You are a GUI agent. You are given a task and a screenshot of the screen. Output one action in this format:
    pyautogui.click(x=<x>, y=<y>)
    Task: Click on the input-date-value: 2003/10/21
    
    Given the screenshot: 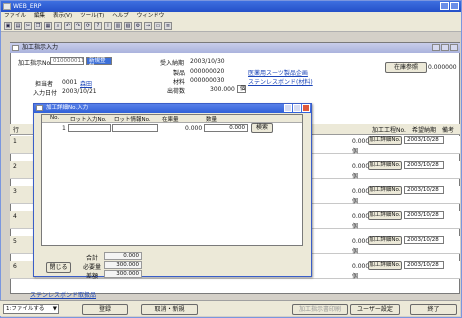 What is the action you would take?
    pyautogui.click(x=79, y=91)
    